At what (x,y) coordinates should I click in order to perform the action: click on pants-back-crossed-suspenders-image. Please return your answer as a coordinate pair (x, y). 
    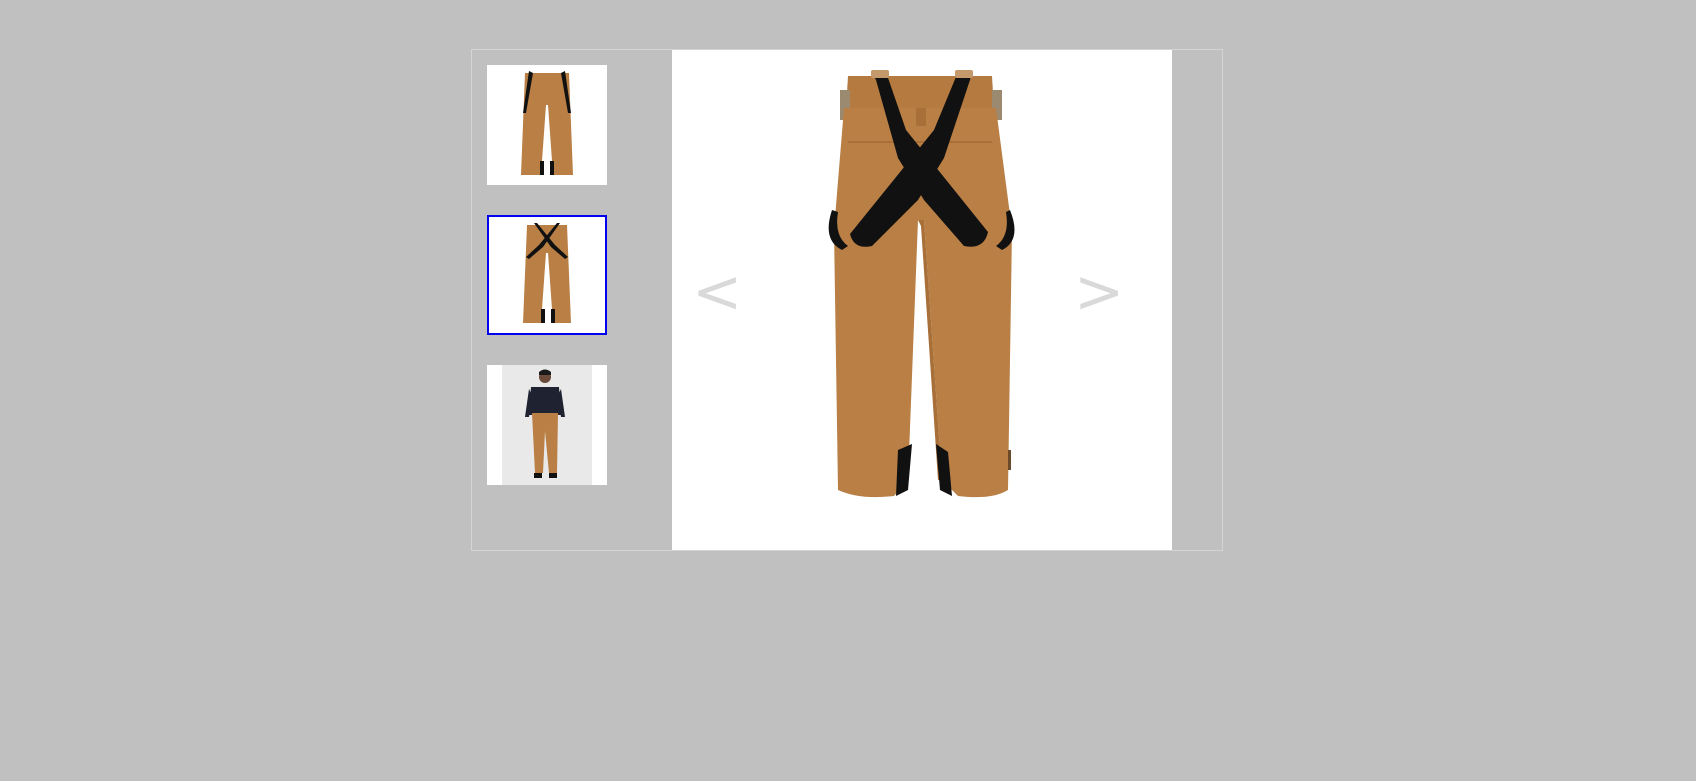
    Looking at the image, I should click on (547, 275).